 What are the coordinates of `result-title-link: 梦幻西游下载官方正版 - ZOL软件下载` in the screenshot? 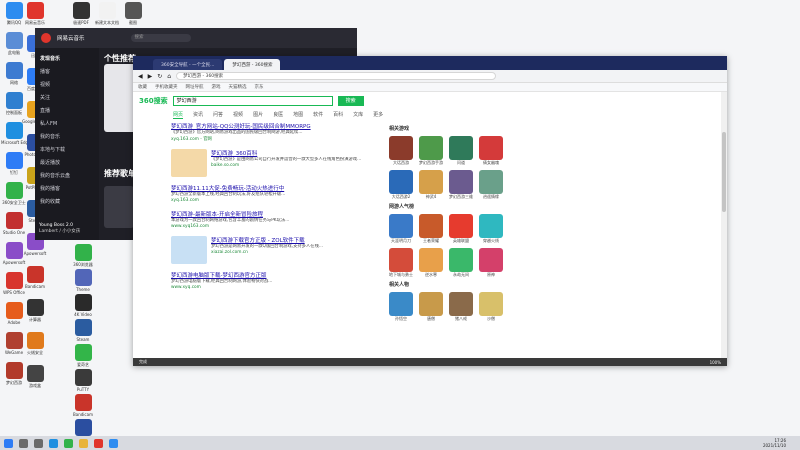 It's located at (291, 240).